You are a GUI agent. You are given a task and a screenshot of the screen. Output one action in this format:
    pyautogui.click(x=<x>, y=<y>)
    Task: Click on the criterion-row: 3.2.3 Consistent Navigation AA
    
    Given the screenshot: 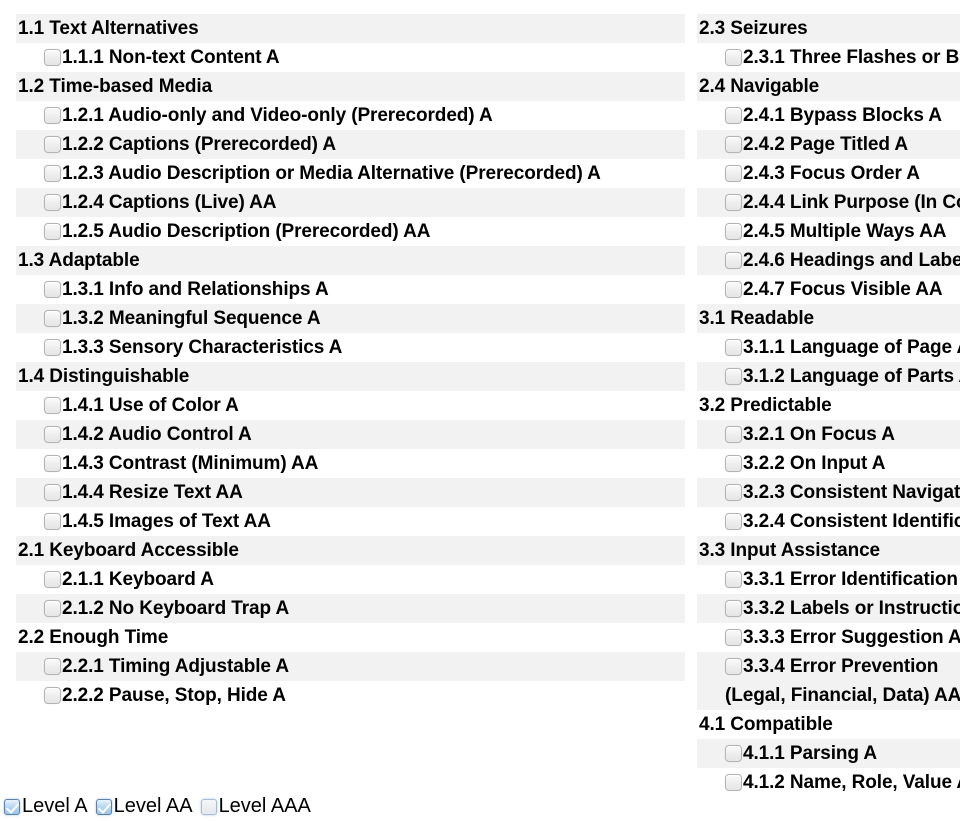 What is the action you would take?
    pyautogui.click(x=828, y=492)
    